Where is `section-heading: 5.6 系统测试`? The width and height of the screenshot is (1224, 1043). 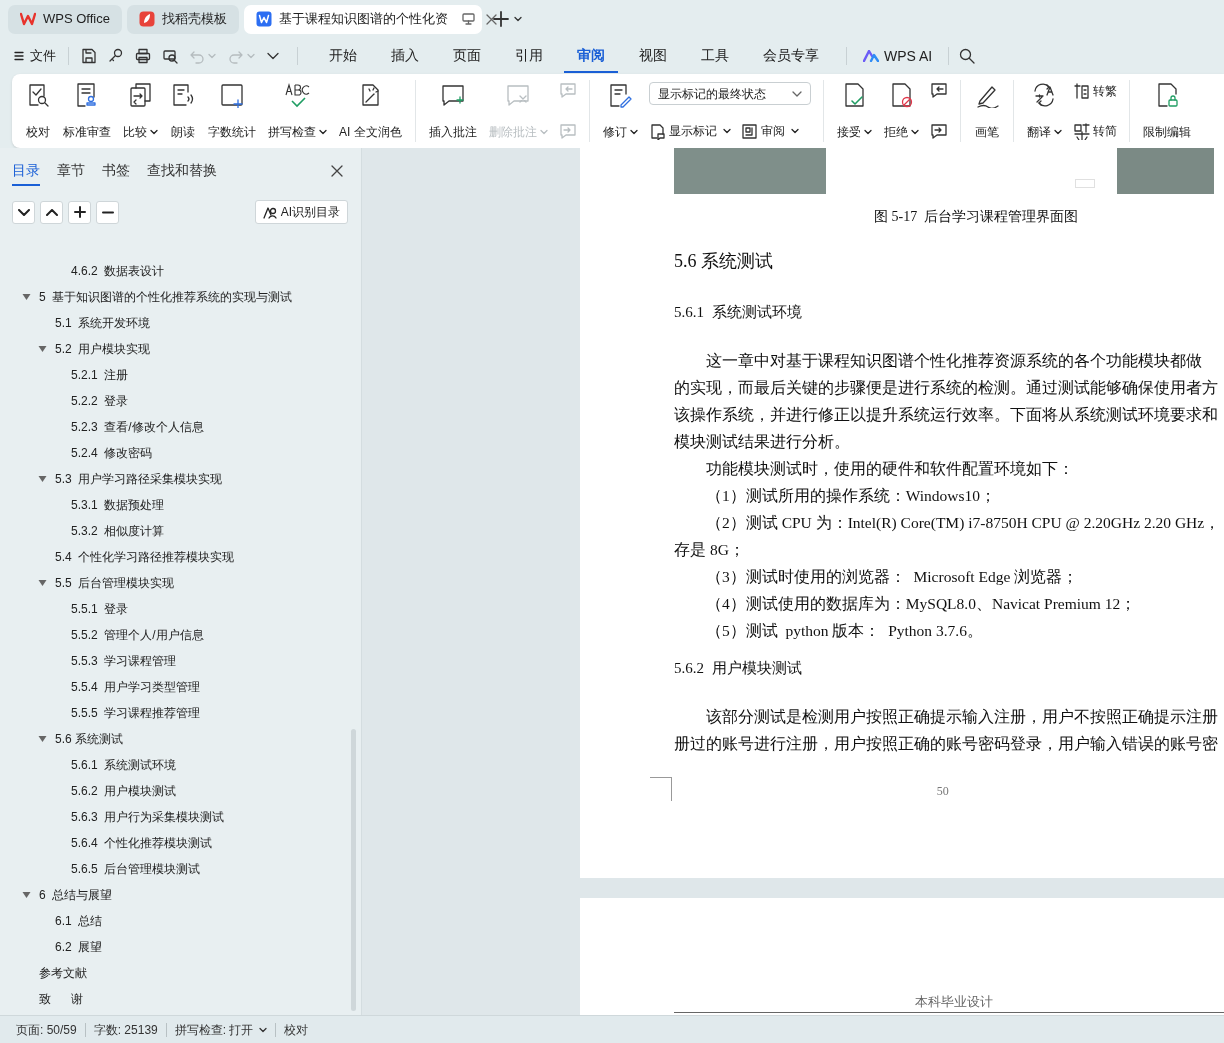
section-heading: 5.6 系统测试 is located at coordinates (724, 261).